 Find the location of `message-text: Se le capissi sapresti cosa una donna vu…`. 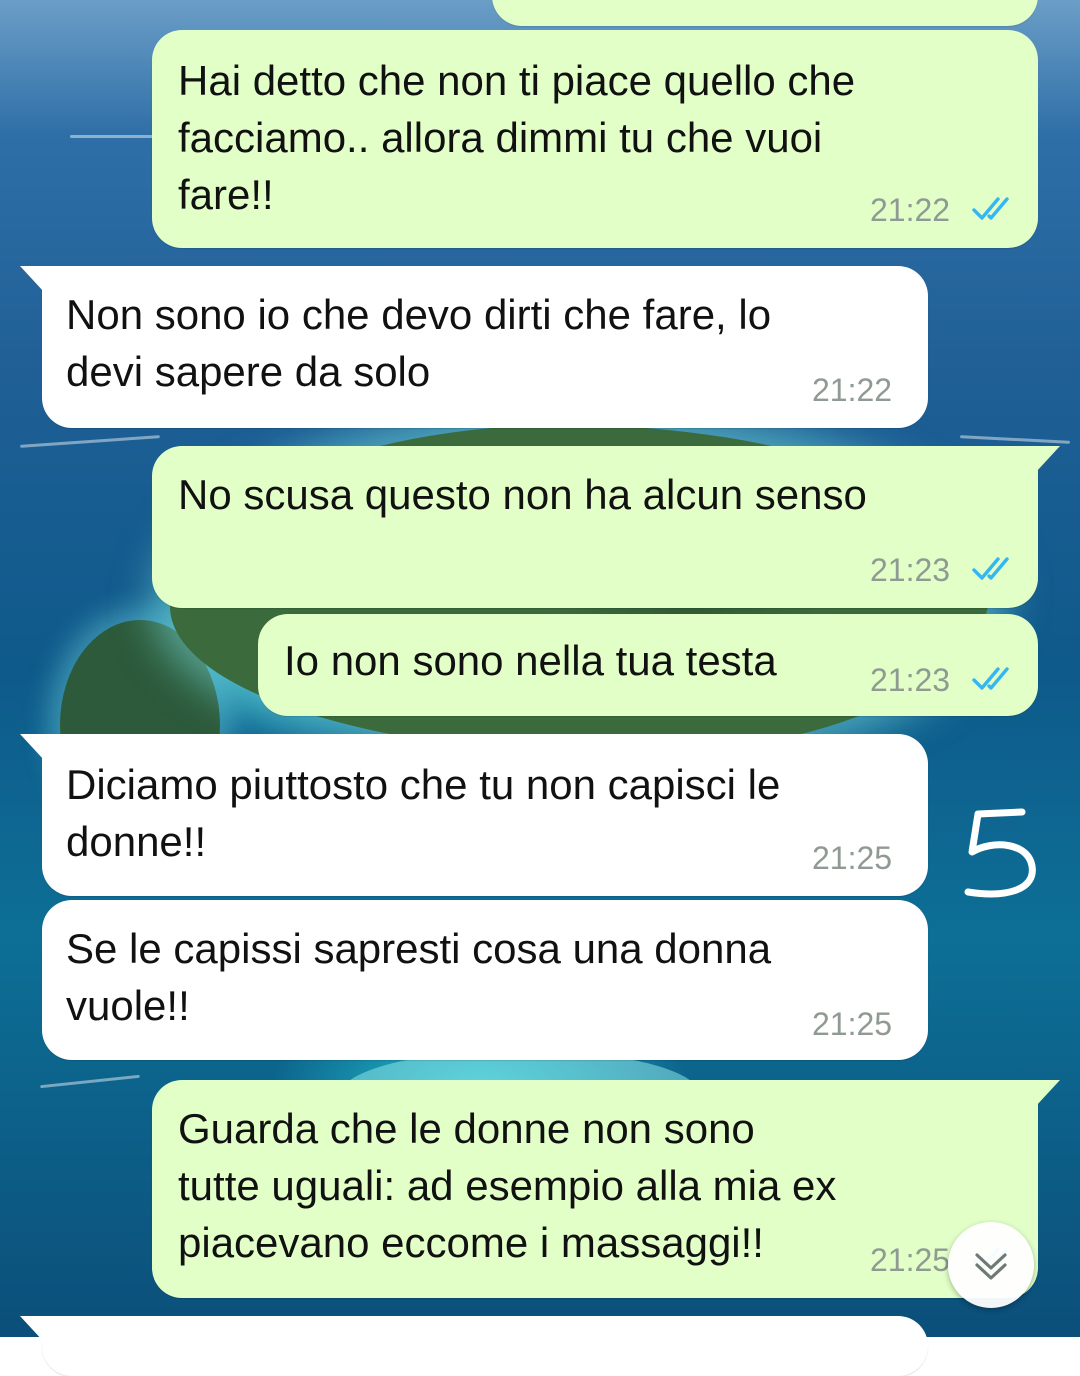

message-text: Se le capissi sapresti cosa una donna vu… is located at coordinates (418, 977).